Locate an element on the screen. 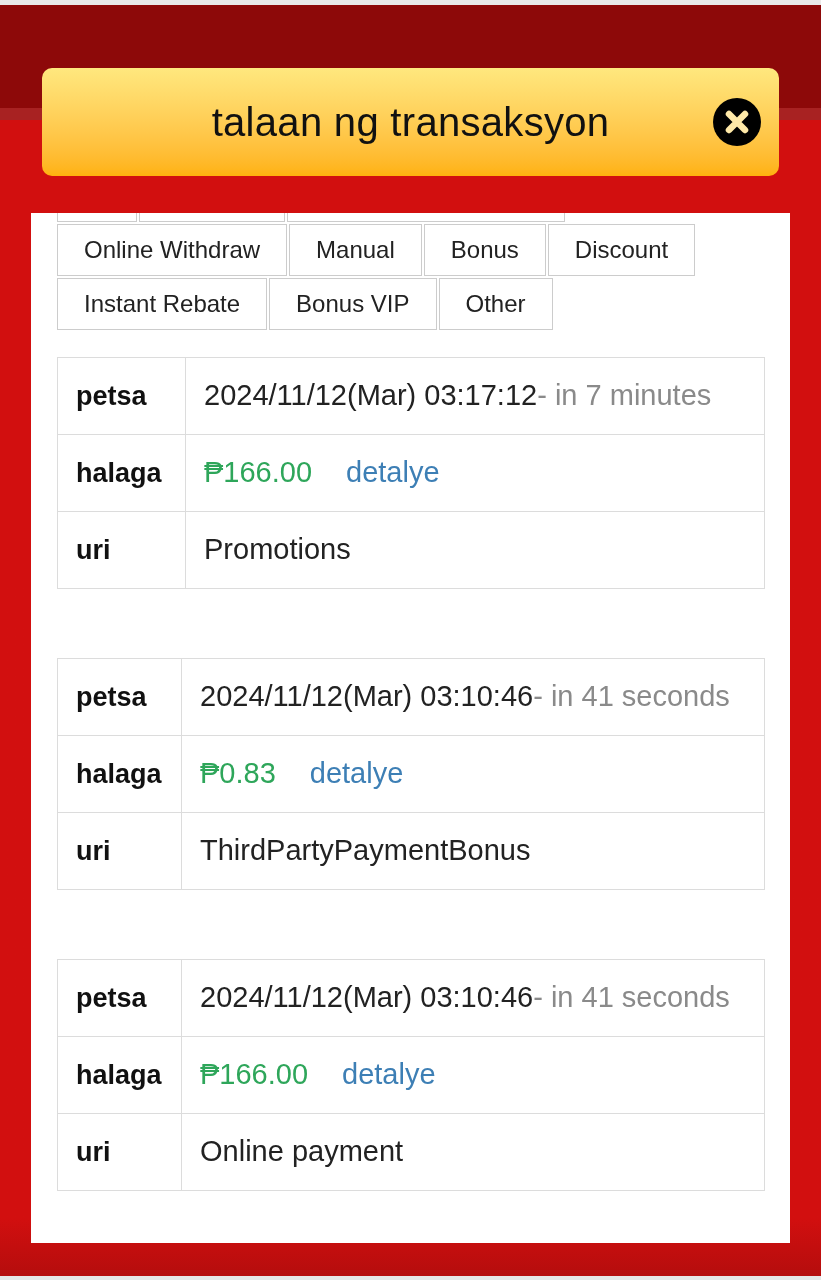 The width and height of the screenshot is (821, 1280). amount-text: ₱0.83 is located at coordinates (238, 774).